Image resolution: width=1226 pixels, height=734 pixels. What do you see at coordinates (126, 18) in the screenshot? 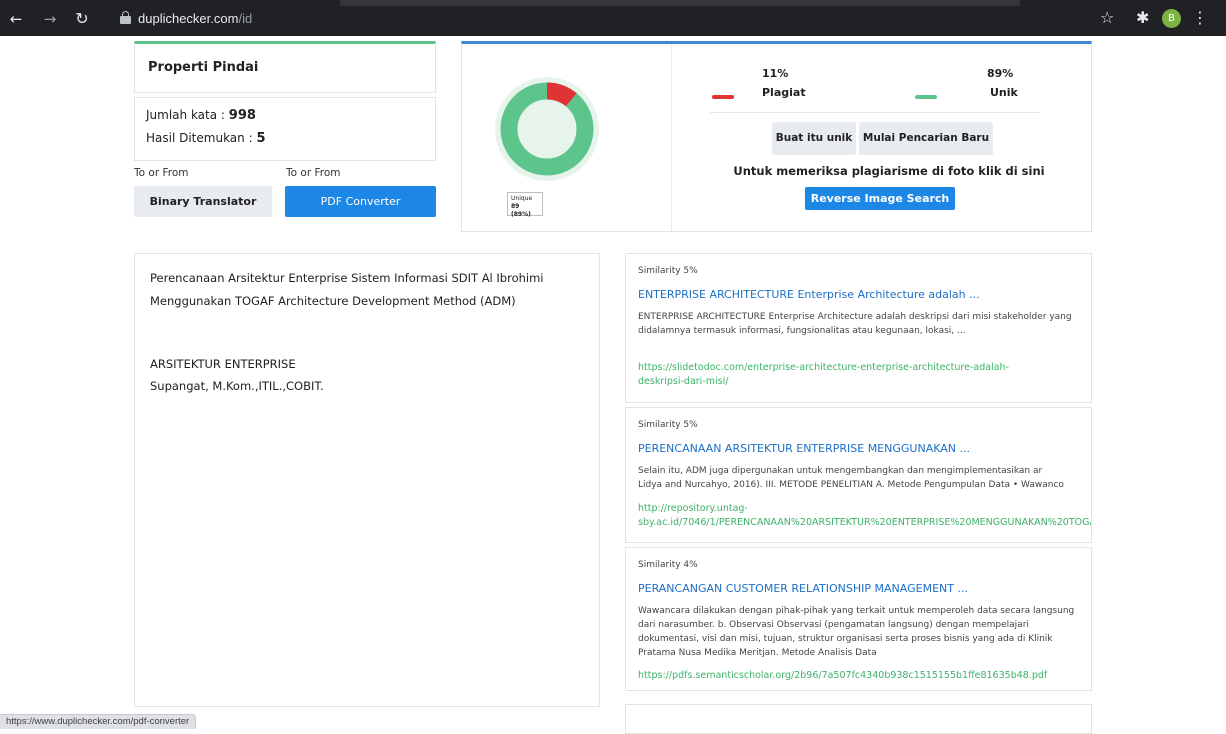
I see `lock-icon` at bounding box center [126, 18].